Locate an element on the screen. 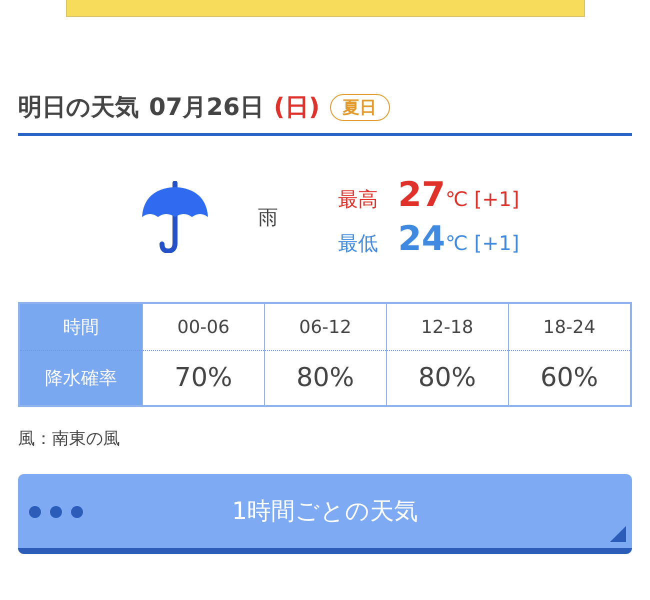  wind-text: 風：南東の風 is located at coordinates (69, 439).